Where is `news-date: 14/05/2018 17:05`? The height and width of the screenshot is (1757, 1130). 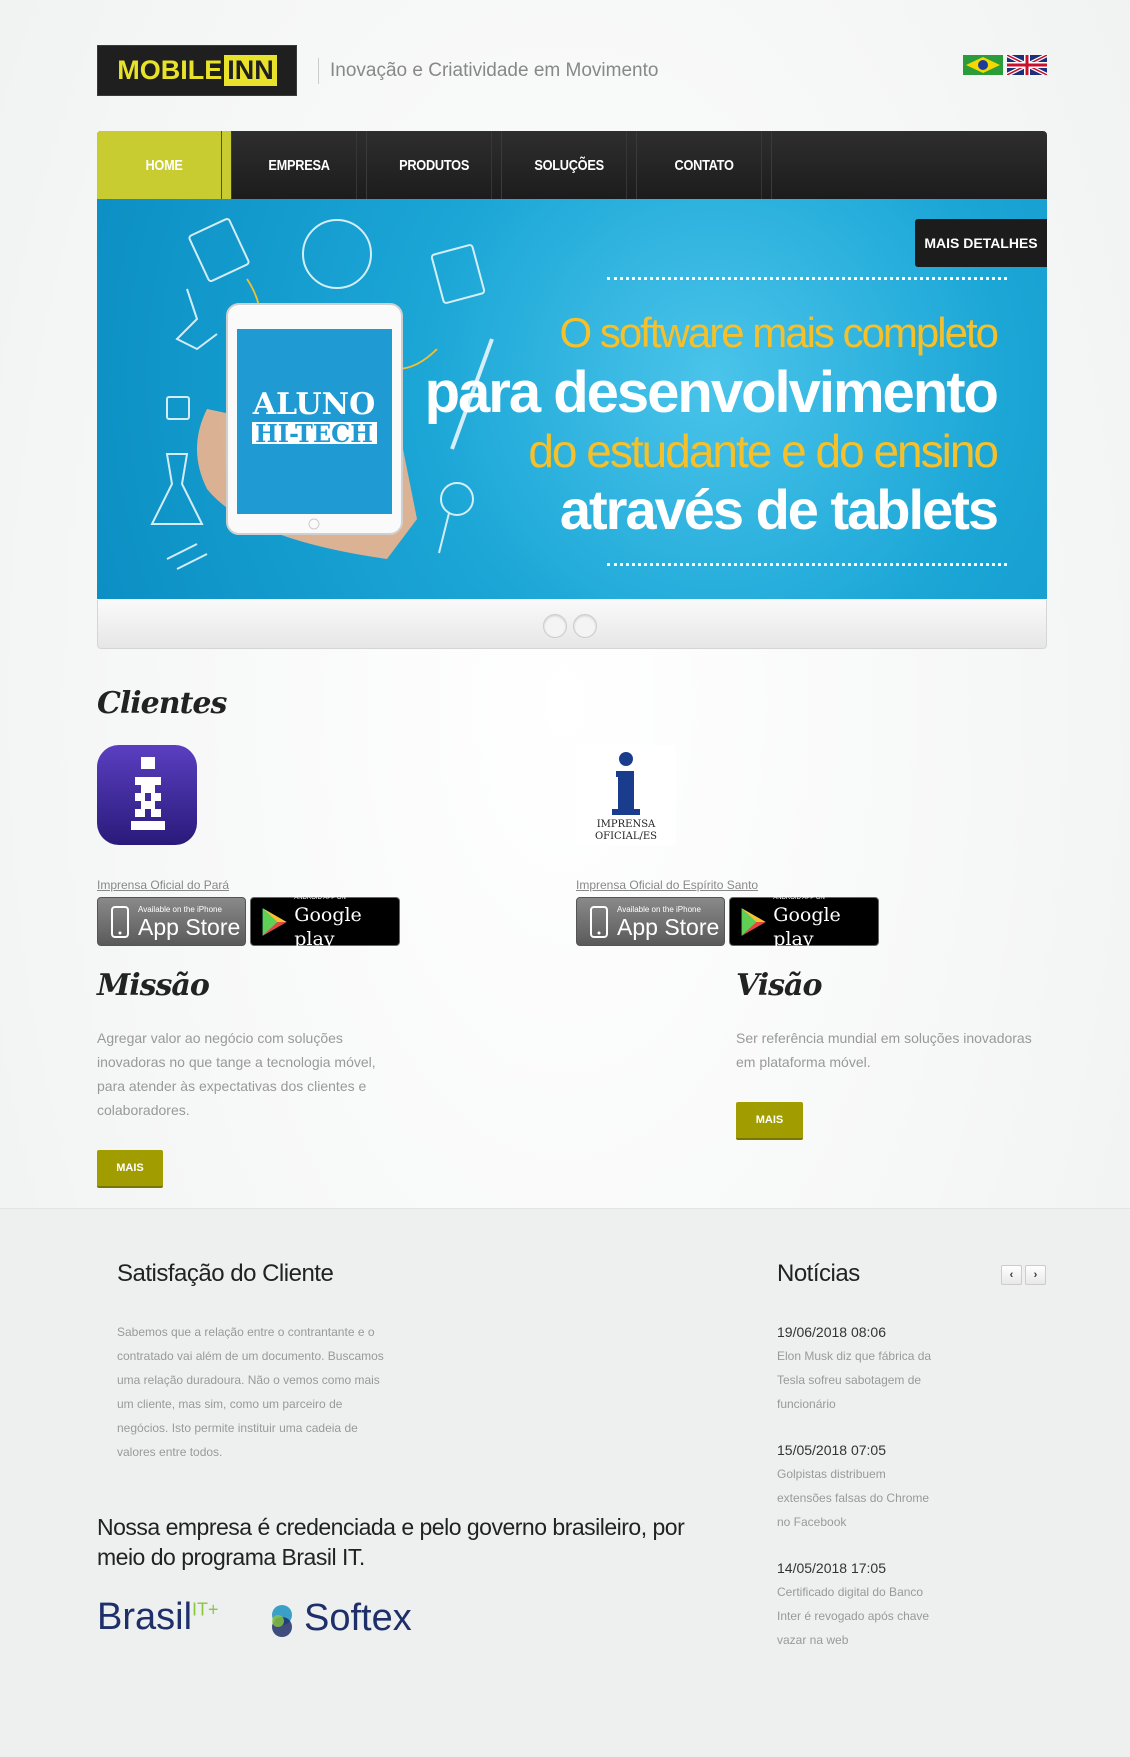
news-date: 14/05/2018 17:05 is located at coordinates (831, 1568).